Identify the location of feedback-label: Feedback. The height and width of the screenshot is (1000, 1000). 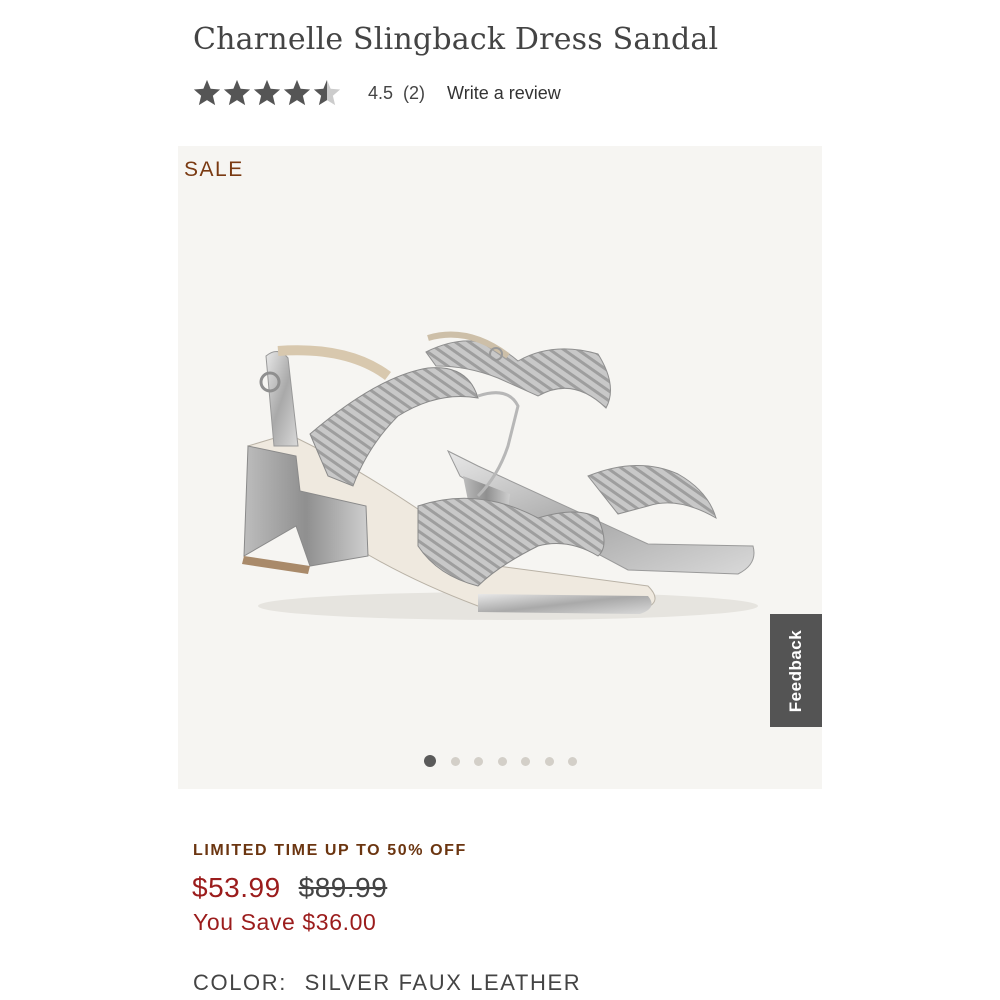
(795, 670).